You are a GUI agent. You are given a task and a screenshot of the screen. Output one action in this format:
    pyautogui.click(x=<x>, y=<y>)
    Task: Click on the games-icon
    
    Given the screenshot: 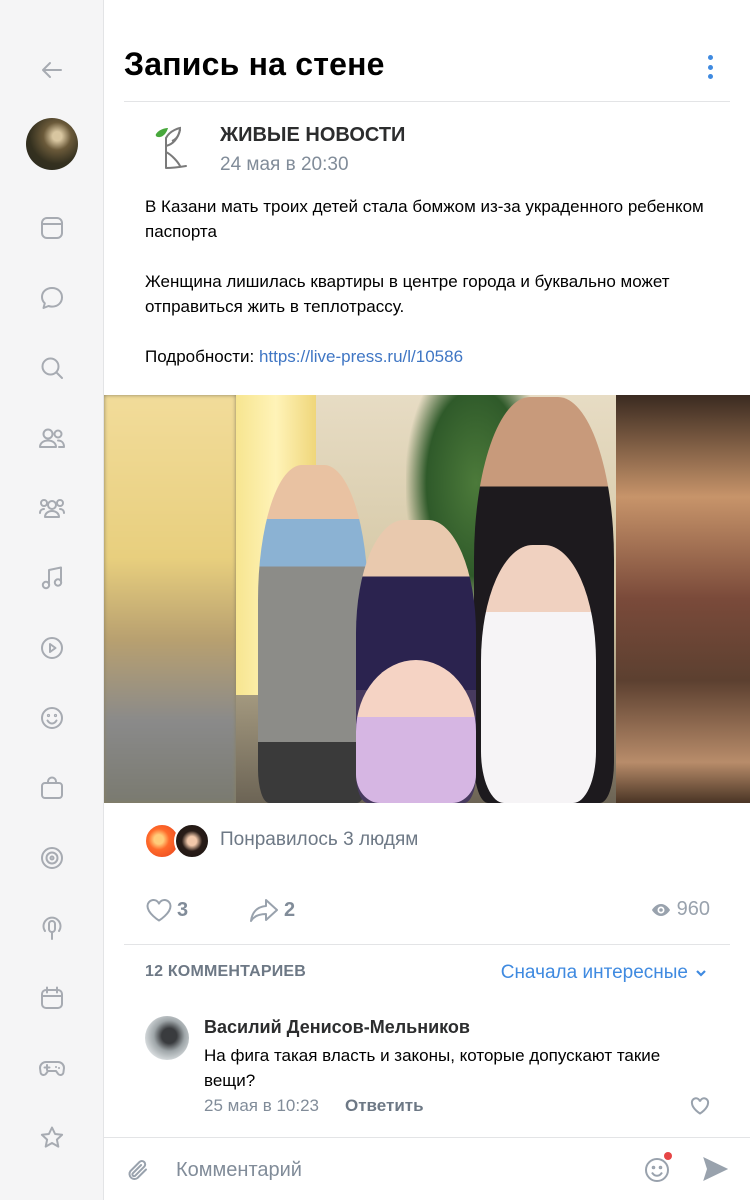 What is the action you would take?
    pyautogui.click(x=52, y=1068)
    